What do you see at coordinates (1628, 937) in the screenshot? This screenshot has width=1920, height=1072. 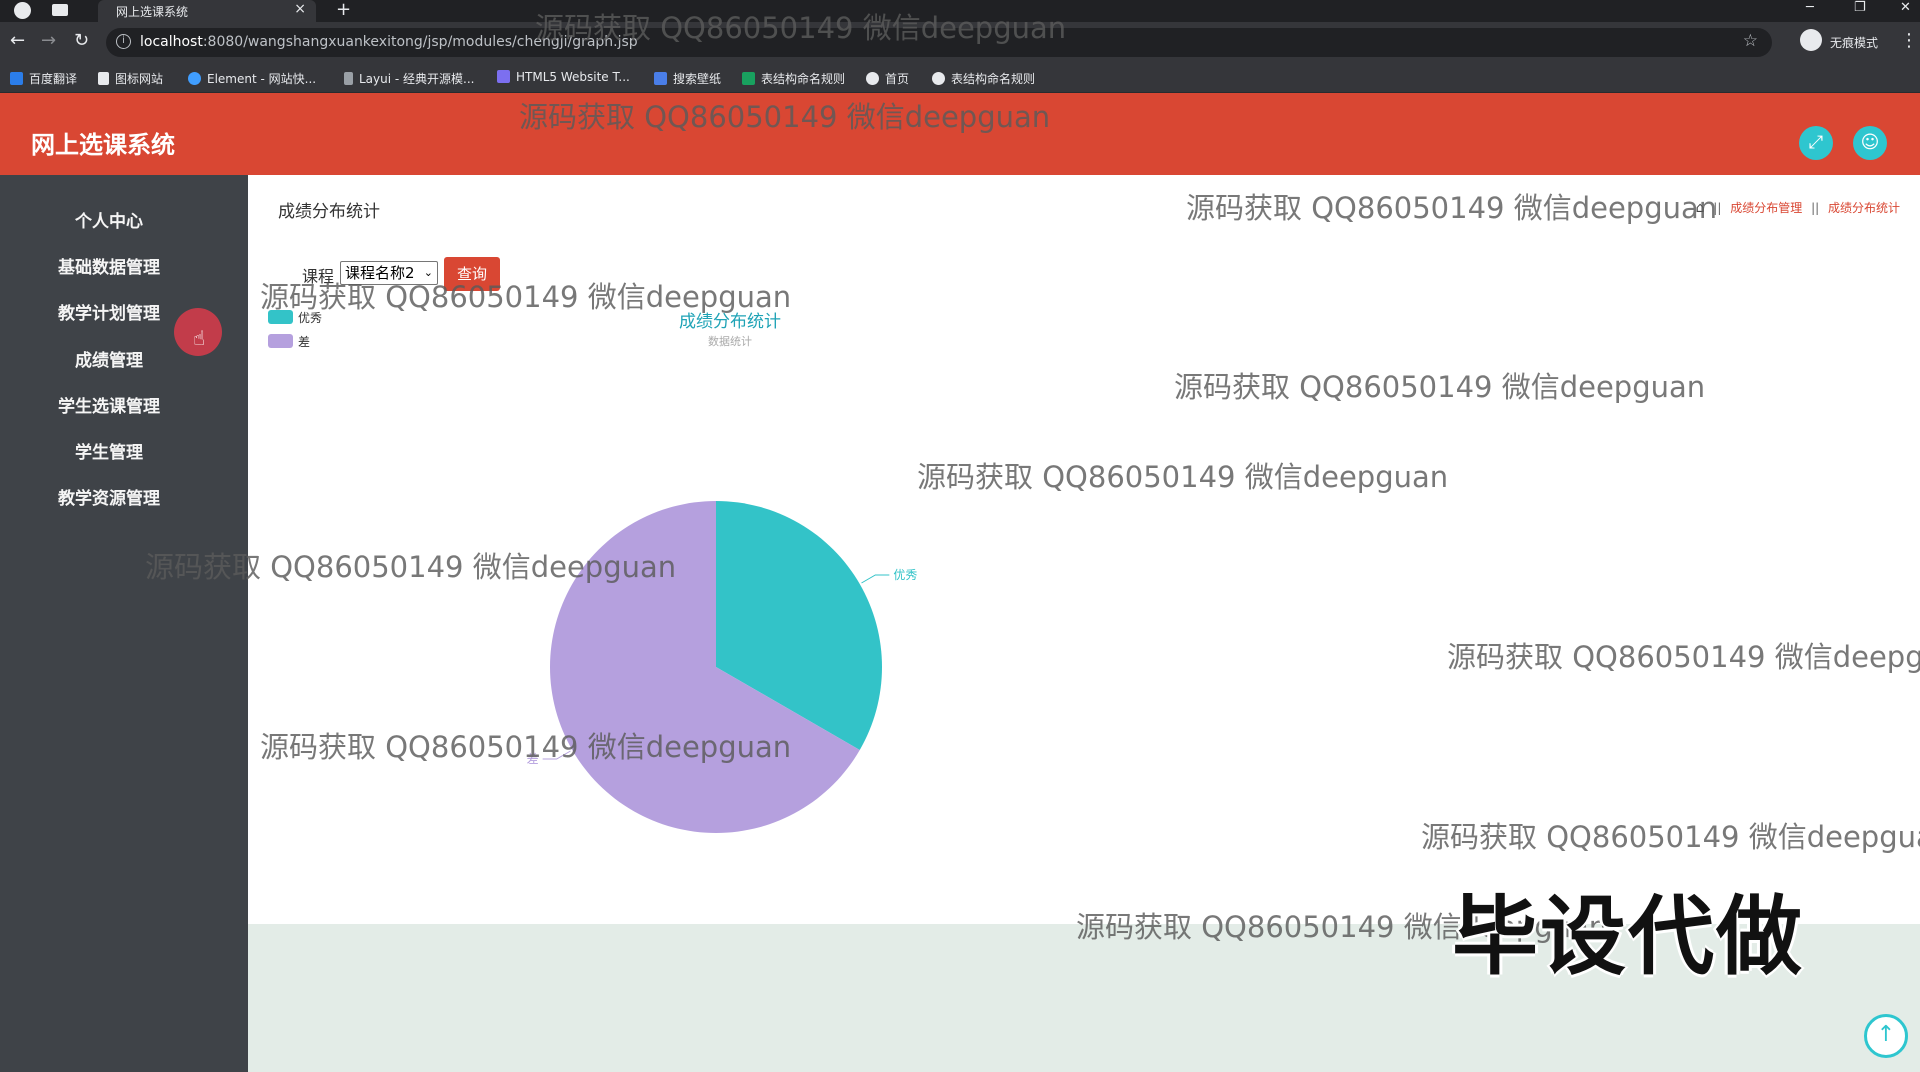 I see `promo-overlay-text: 毕设代做` at bounding box center [1628, 937].